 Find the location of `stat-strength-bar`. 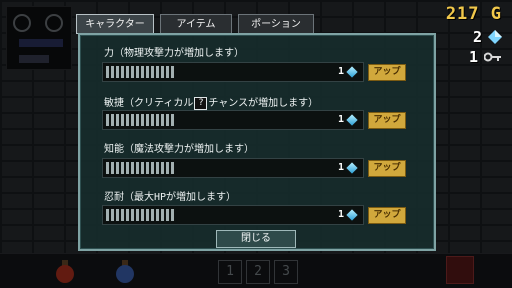

stat-strength-bar is located at coordinates (233, 72).